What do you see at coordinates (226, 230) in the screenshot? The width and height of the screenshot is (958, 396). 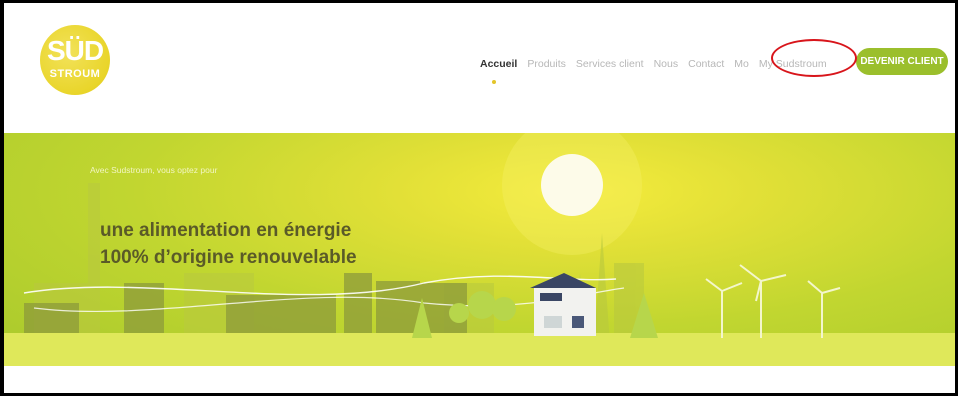 I see `hero-headline-line1: une alimentation en énergie` at bounding box center [226, 230].